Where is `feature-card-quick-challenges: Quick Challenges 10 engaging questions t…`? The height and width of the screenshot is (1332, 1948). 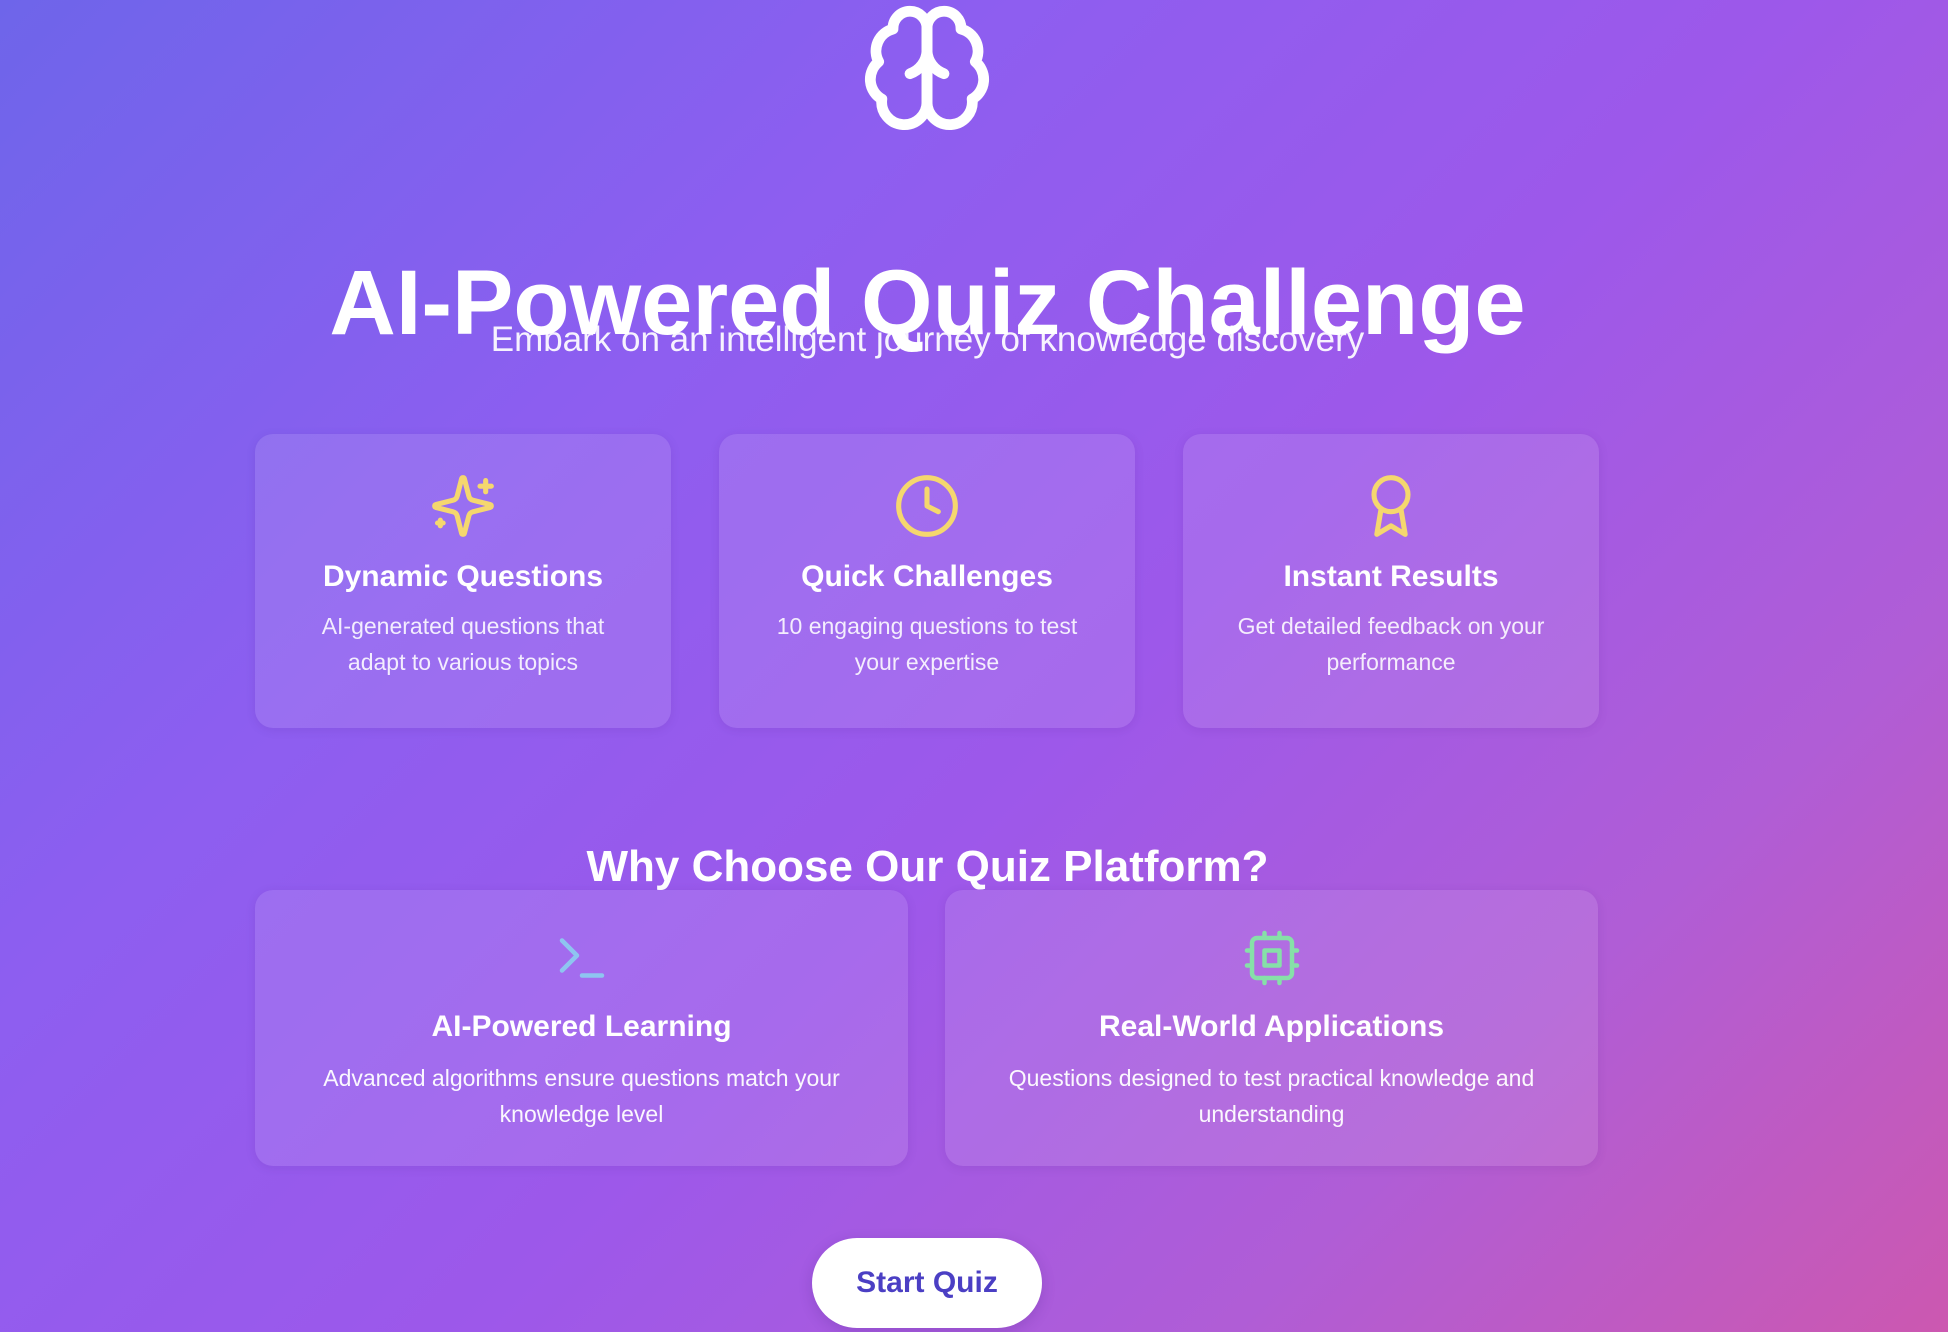
feature-card-quick-challenges: Quick Challenges 10 engaging questions t… is located at coordinates (927, 581).